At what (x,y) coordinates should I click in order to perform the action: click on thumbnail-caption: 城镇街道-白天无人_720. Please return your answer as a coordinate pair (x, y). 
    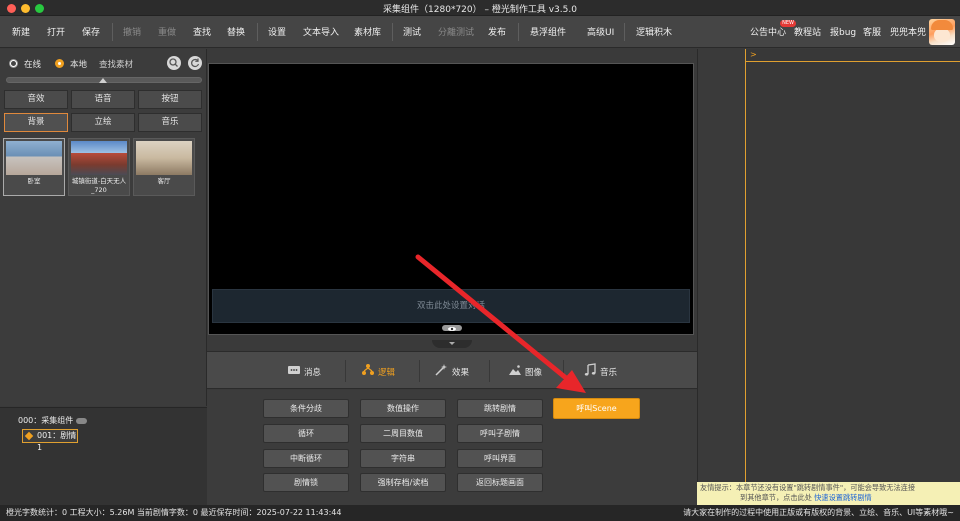
    Looking at the image, I should click on (99, 185).